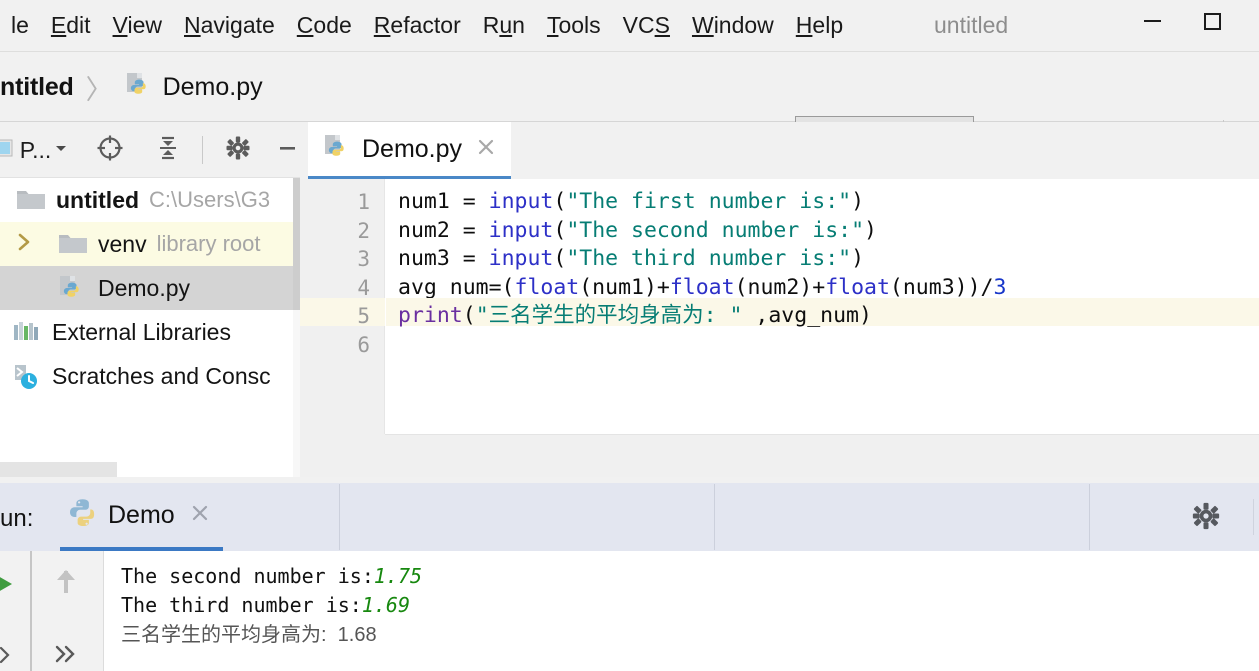  Describe the element at coordinates (150, 200) in the screenshot. I see `tree-item-project-root: untitled C:\Users\G3` at that location.